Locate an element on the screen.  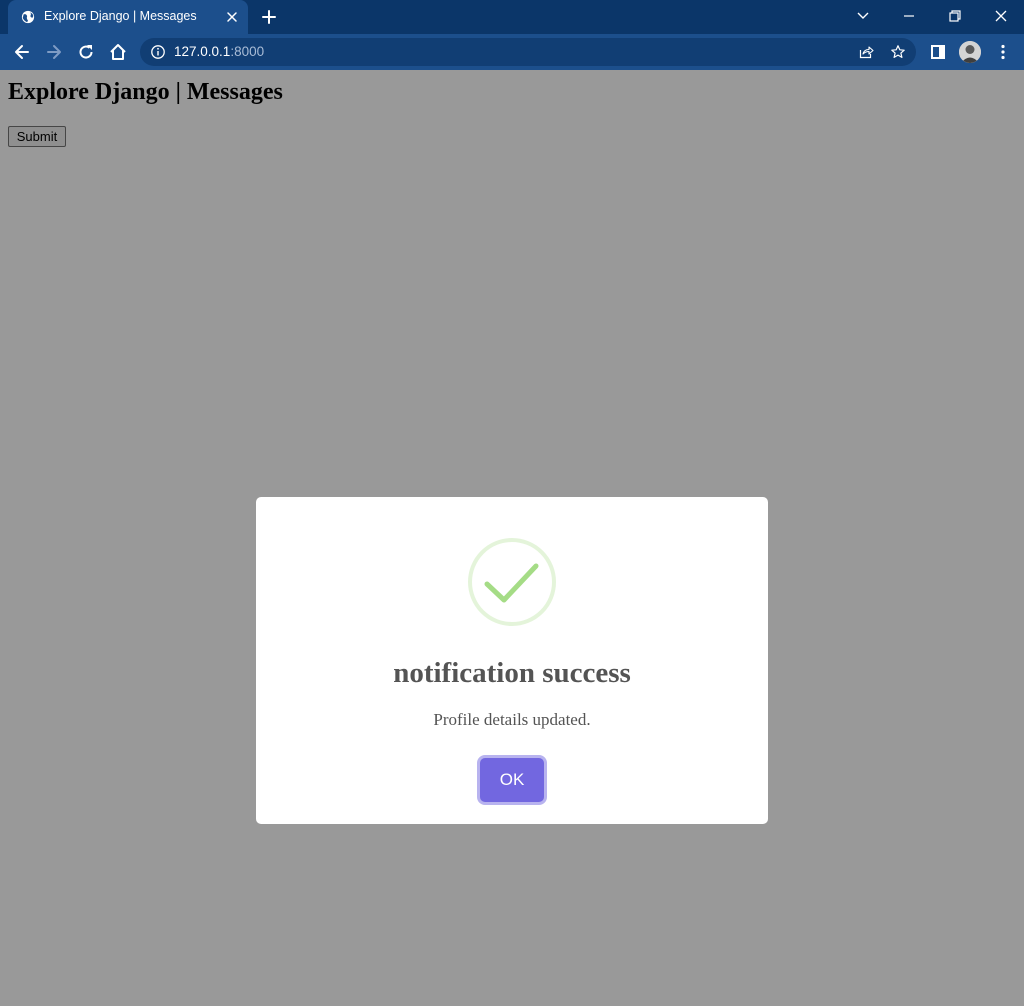
browser-tab-strip: Explore Django | Messages is located at coordinates (512, 17).